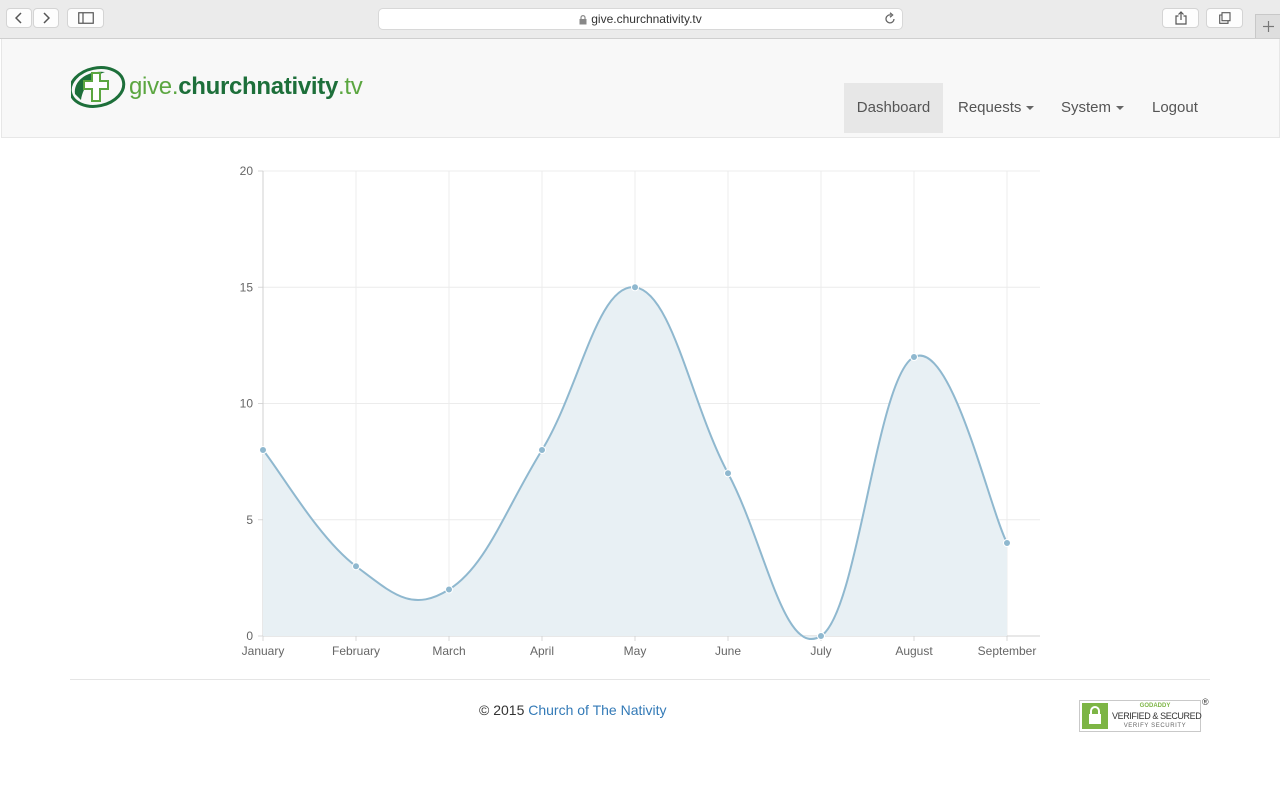  Describe the element at coordinates (1155, 726) in the screenshot. I see `seal-verify: VERIFY SECURITY` at that location.